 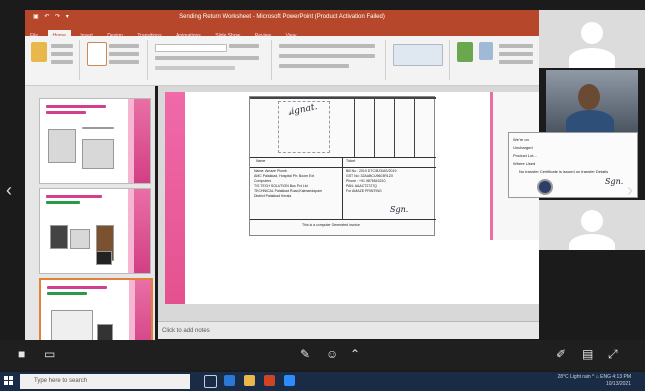 What do you see at coordinates (630, 190) in the screenshot?
I see `next-arrow-icon: ›` at bounding box center [630, 190].